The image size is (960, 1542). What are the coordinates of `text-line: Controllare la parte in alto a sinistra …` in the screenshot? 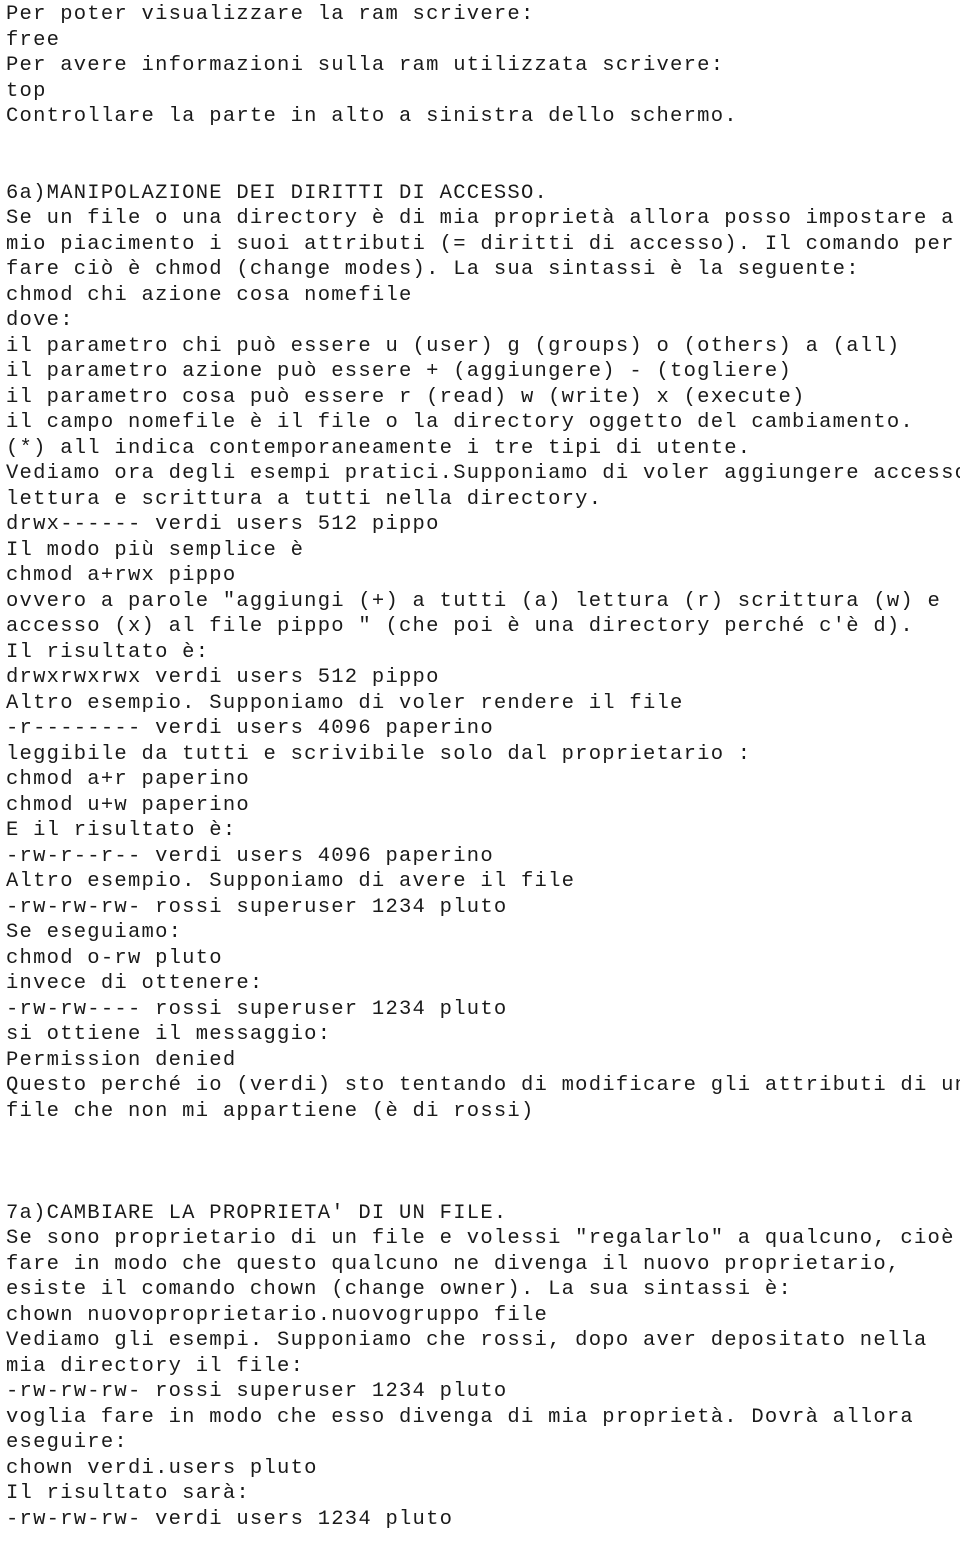 It's located at (372, 116).